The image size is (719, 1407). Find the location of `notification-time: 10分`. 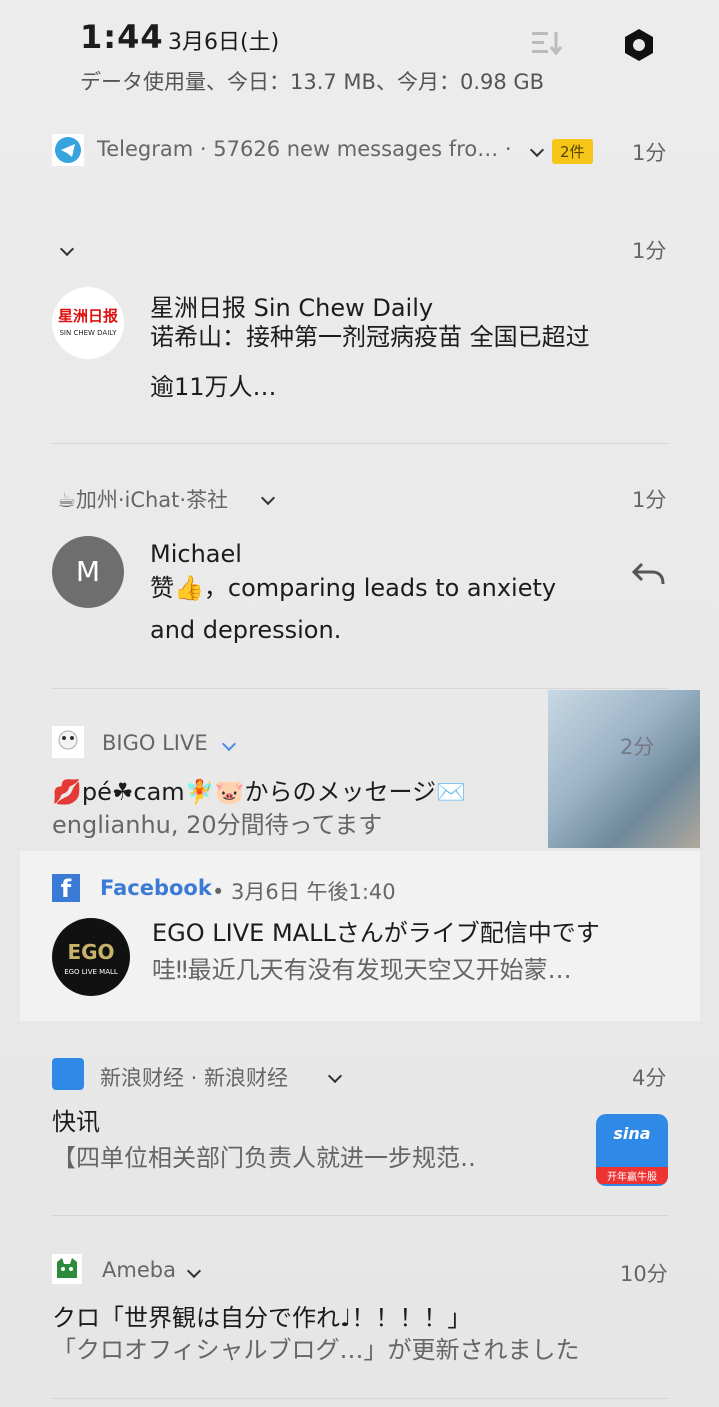

notification-time: 10分 is located at coordinates (644, 1274).